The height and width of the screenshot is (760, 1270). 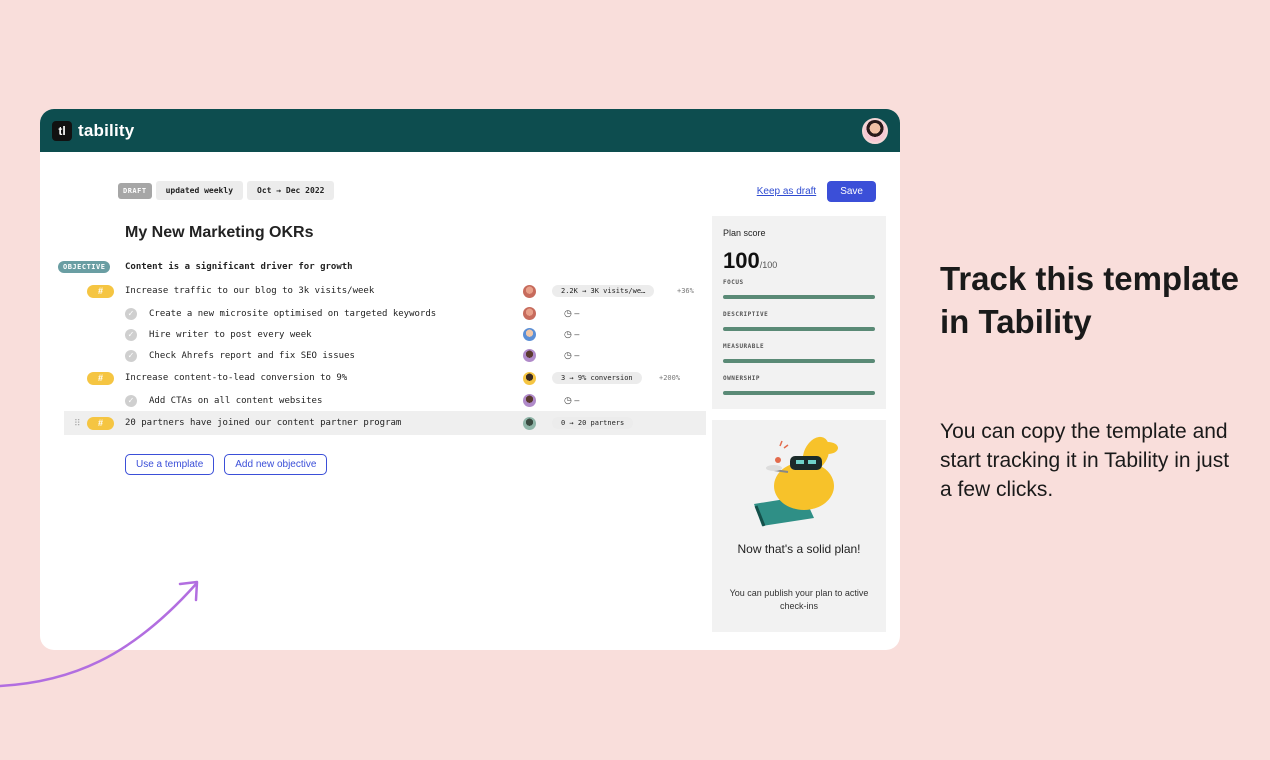 What do you see at coordinates (291, 190) in the screenshot?
I see `period-chip: Oct → Dec 2022` at bounding box center [291, 190].